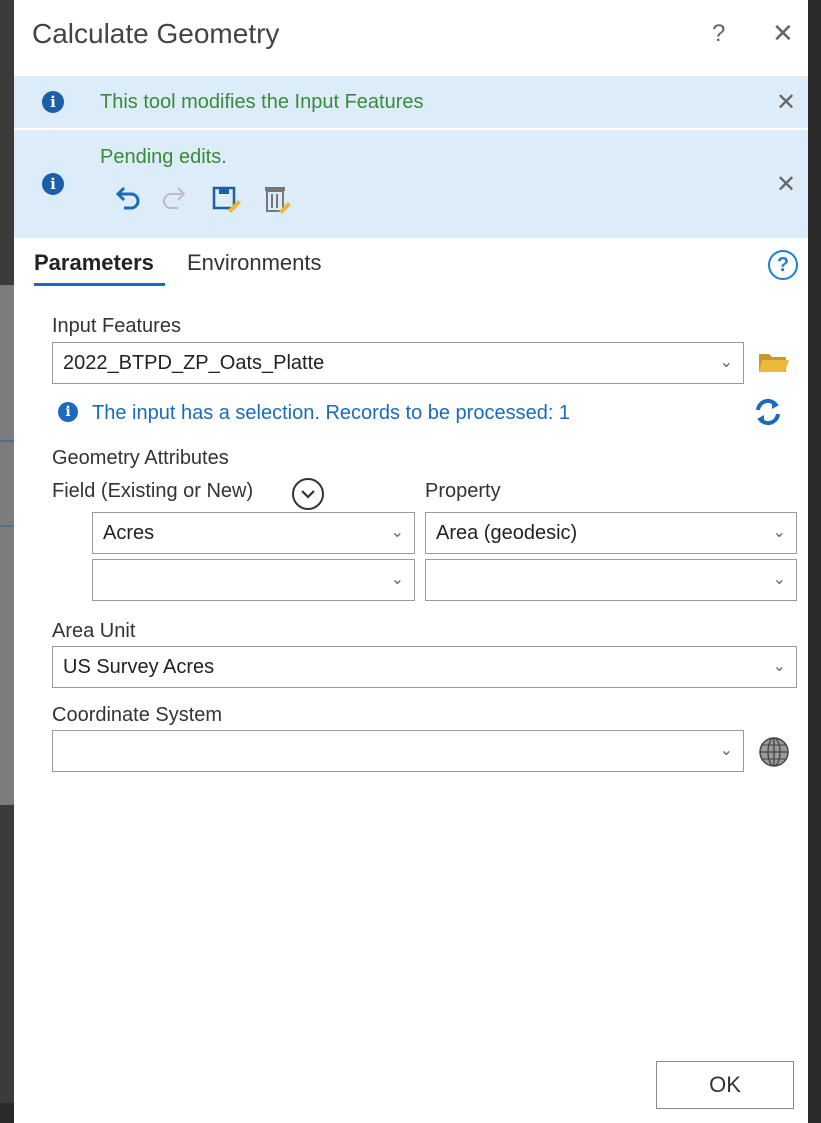 This screenshot has width=821, height=1123. What do you see at coordinates (725, 1085) in the screenshot?
I see `ok-button: OK` at bounding box center [725, 1085].